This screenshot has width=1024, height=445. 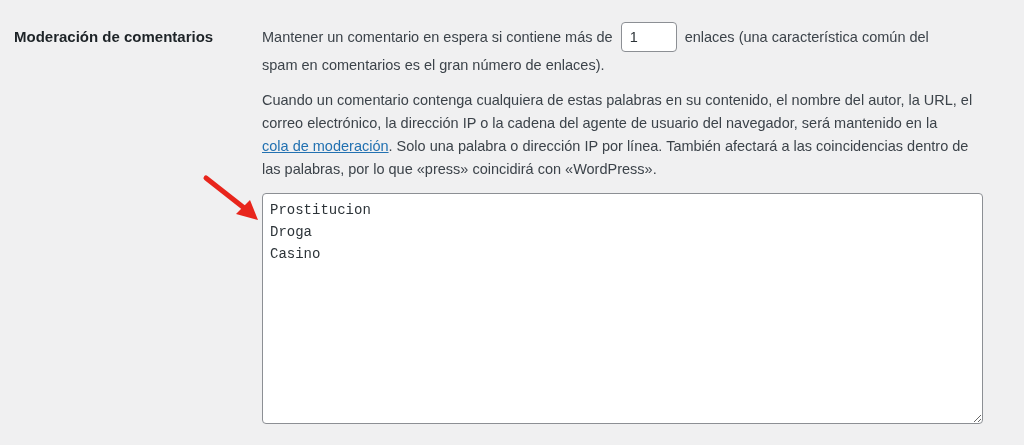 I want to click on help-text: Cuando un comentario contenga cualquiera de estas palabras en su contenido, el nombre del autor, la URL, el correo electrónico, la dirección IP o la cadena del agente de usuario del navegador, será mantenido en la cola de moderación. Solo una palabra o dirección IP por línea. También afectará a las coincidencias dentro de las palabras, por lo que «press» coincidirá con «WordPress»., so click(x=618, y=135).